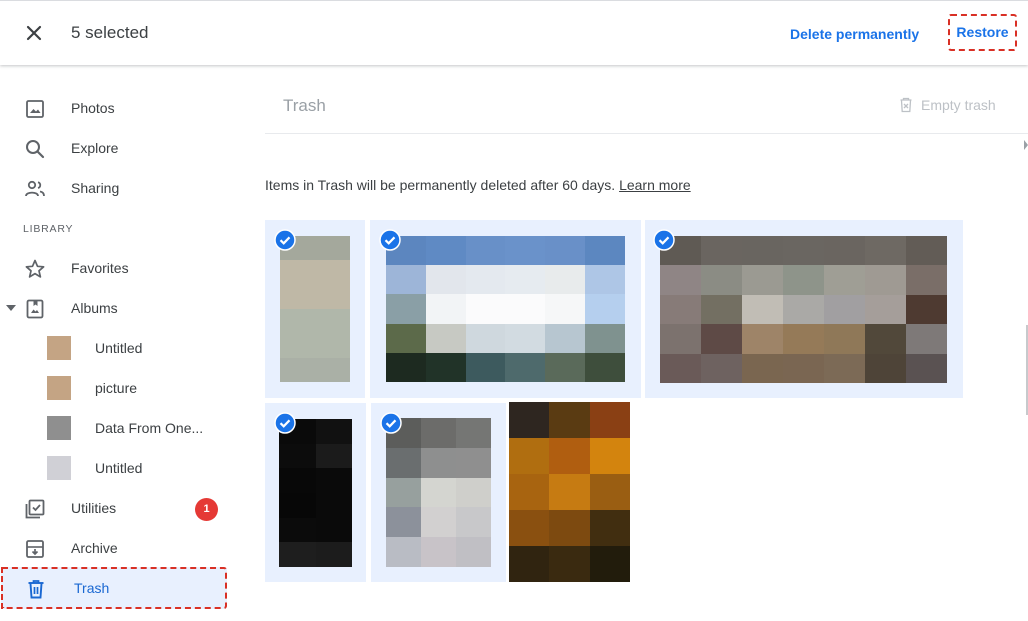  I want to click on sidebar-item-sharing: Sharing, so click(114, 188).